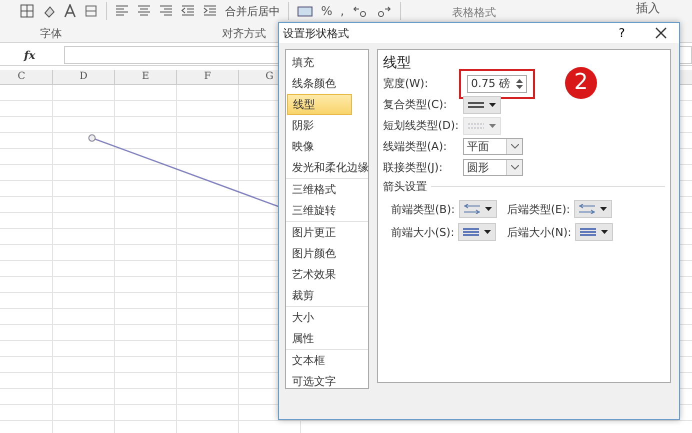 The width and height of the screenshot is (692, 433). Describe the element at coordinates (208, 77) in the screenshot. I see `column-header: F` at that location.